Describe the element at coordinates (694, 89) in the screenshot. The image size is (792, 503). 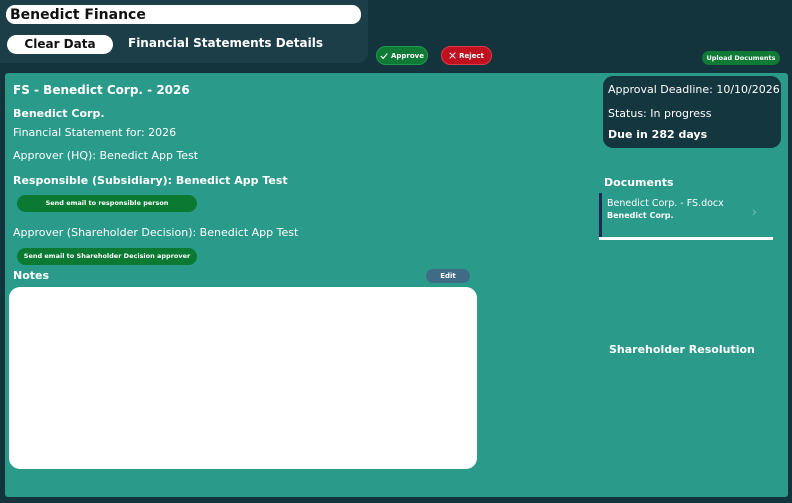
I see `approval-deadline: Approval Deadline: 10/10/2026` at that location.